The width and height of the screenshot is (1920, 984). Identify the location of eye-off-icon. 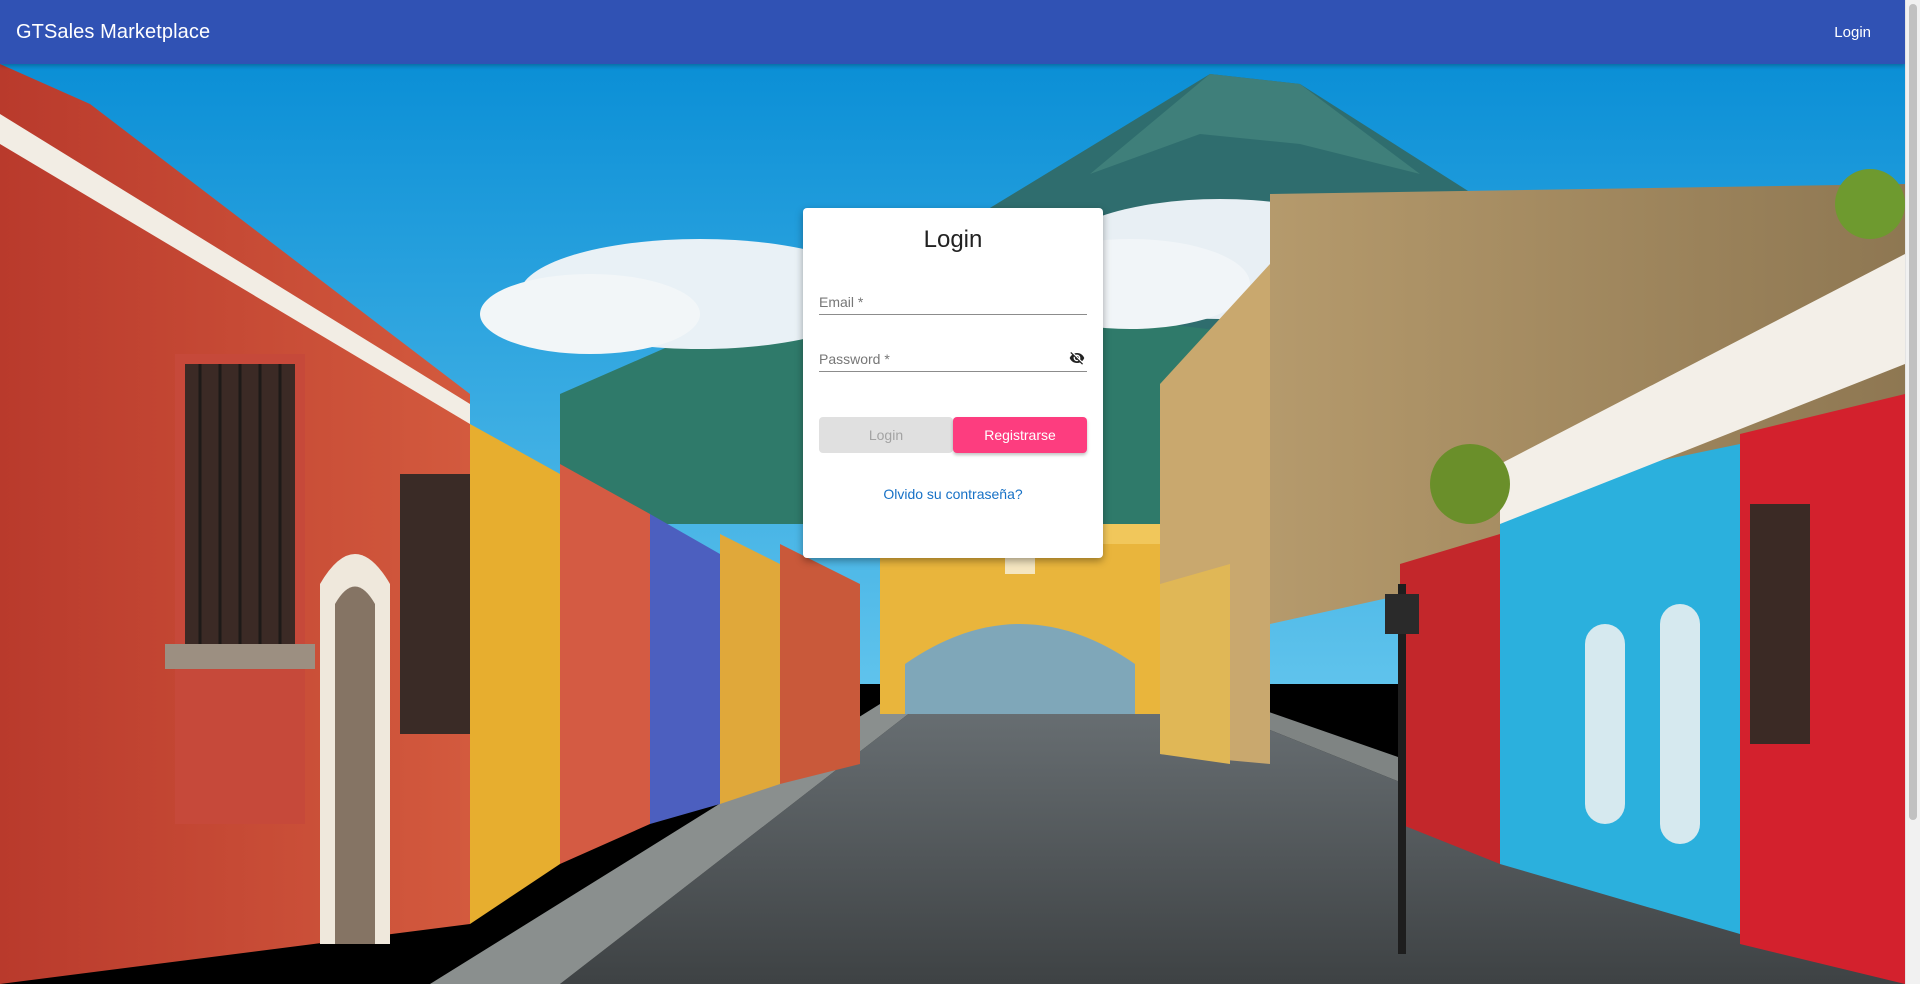
(1077, 358).